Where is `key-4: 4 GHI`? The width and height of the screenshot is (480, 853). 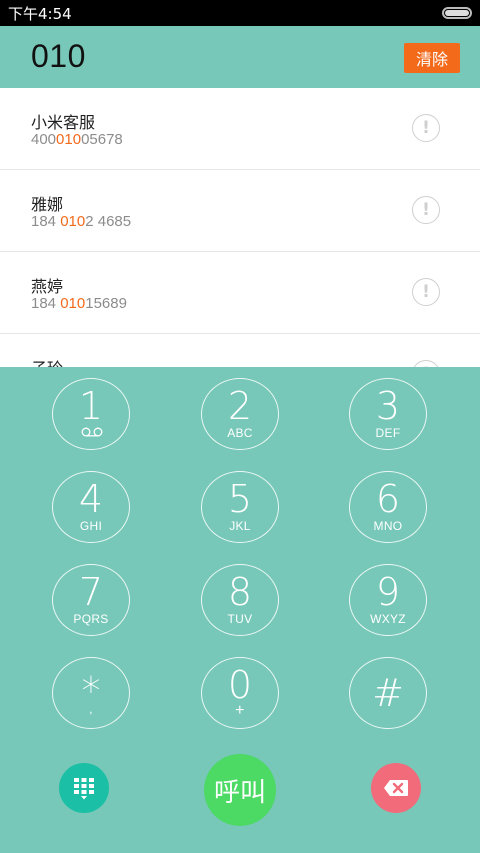 key-4: 4 GHI is located at coordinates (91, 507).